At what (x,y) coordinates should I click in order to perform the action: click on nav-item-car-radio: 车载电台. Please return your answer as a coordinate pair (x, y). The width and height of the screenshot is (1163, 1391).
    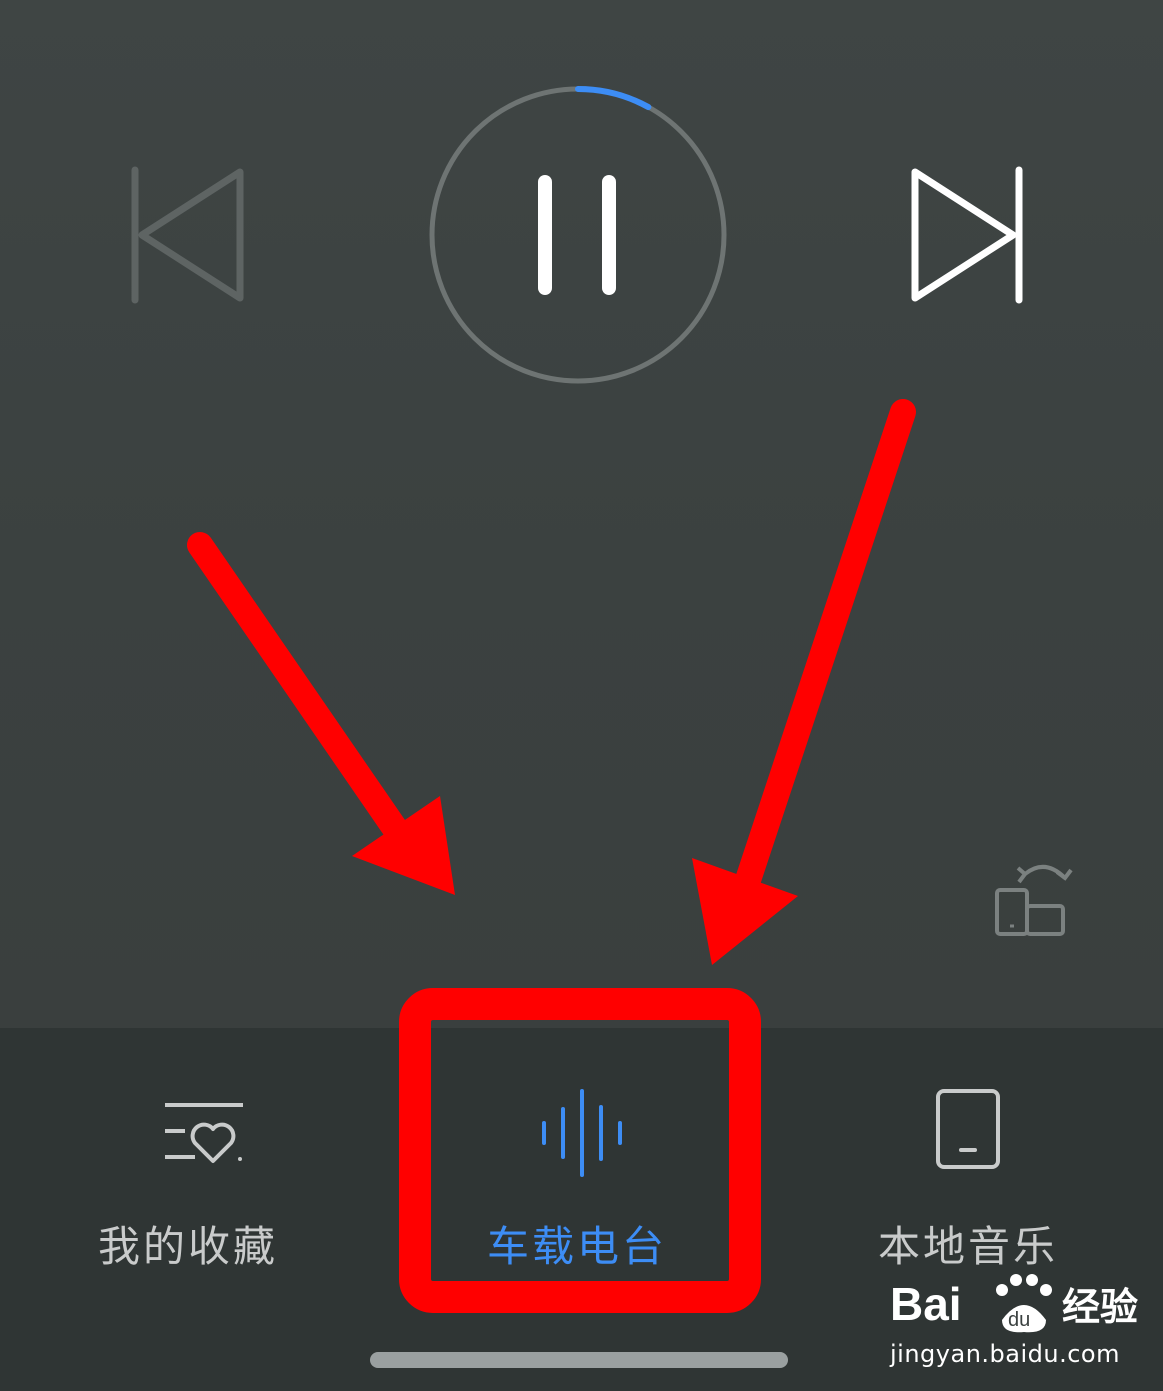
    Looking at the image, I should click on (577, 1177).